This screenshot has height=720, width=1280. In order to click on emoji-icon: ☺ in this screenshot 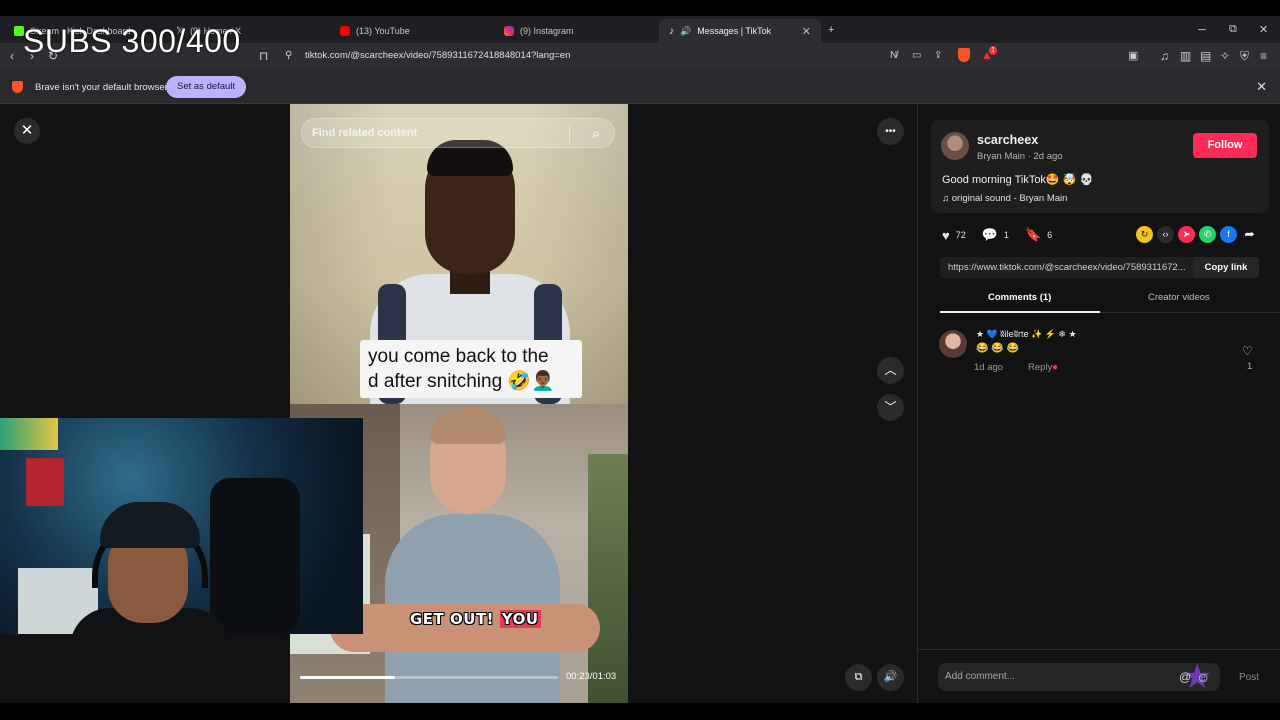, I will do `click(1203, 677)`.